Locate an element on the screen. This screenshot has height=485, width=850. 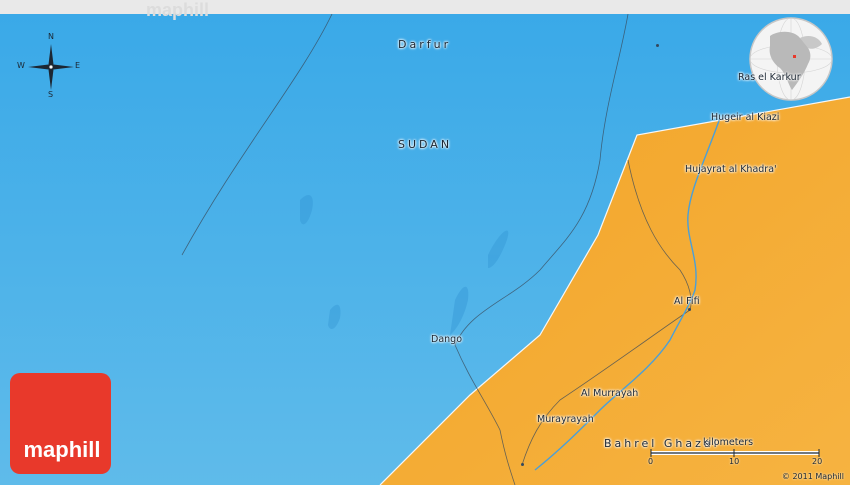
place-label-al-fifi: Al Fifi is located at coordinates (687, 301).